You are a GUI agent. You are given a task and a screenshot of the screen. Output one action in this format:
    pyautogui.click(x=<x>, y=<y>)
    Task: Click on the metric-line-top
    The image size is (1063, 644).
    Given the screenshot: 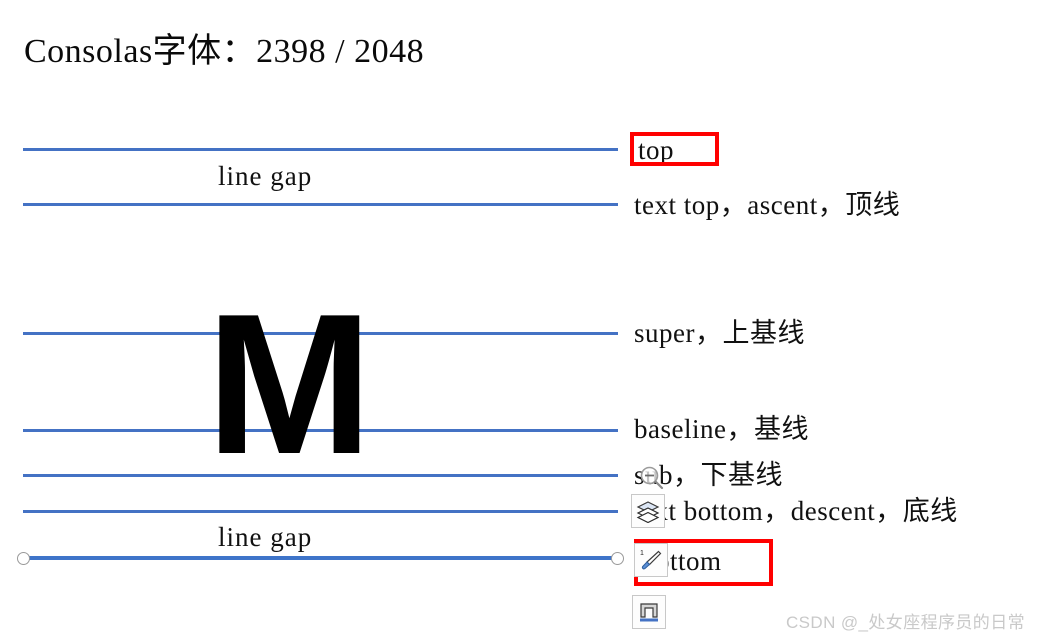 What is the action you would take?
    pyautogui.click(x=320, y=149)
    